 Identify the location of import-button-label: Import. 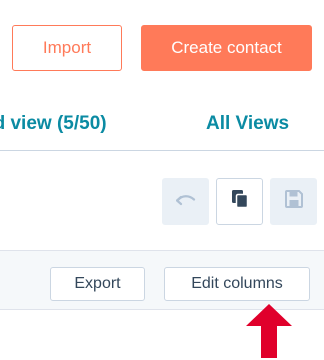
(67, 47).